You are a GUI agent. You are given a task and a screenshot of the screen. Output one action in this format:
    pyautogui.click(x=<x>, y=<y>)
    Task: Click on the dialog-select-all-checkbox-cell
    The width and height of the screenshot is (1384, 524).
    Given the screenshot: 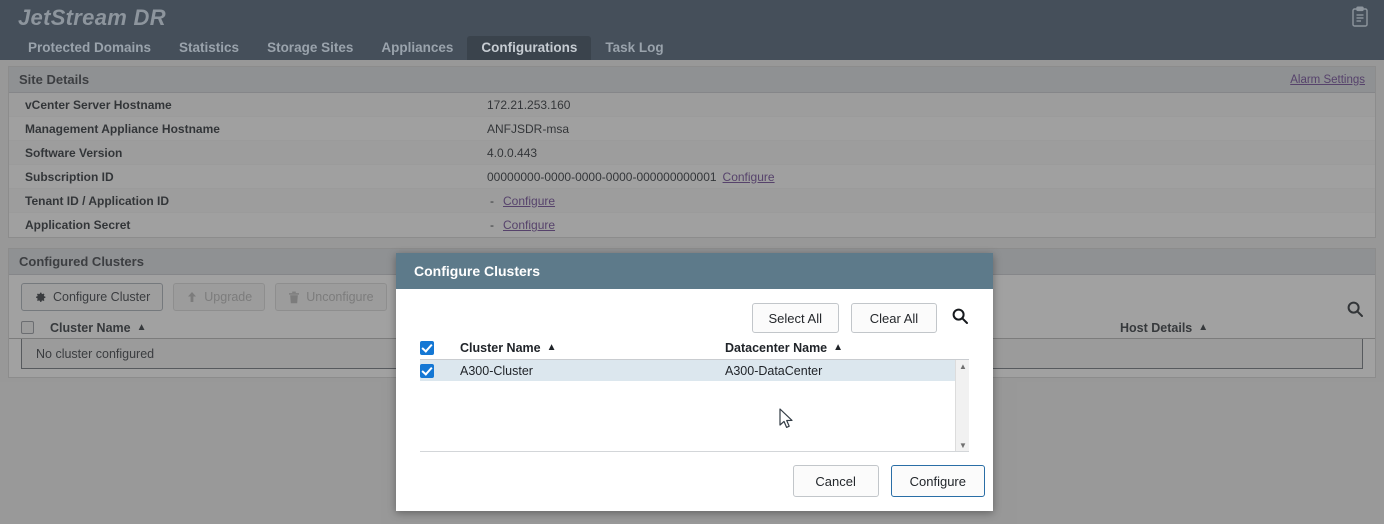 What is the action you would take?
    pyautogui.click(x=440, y=348)
    